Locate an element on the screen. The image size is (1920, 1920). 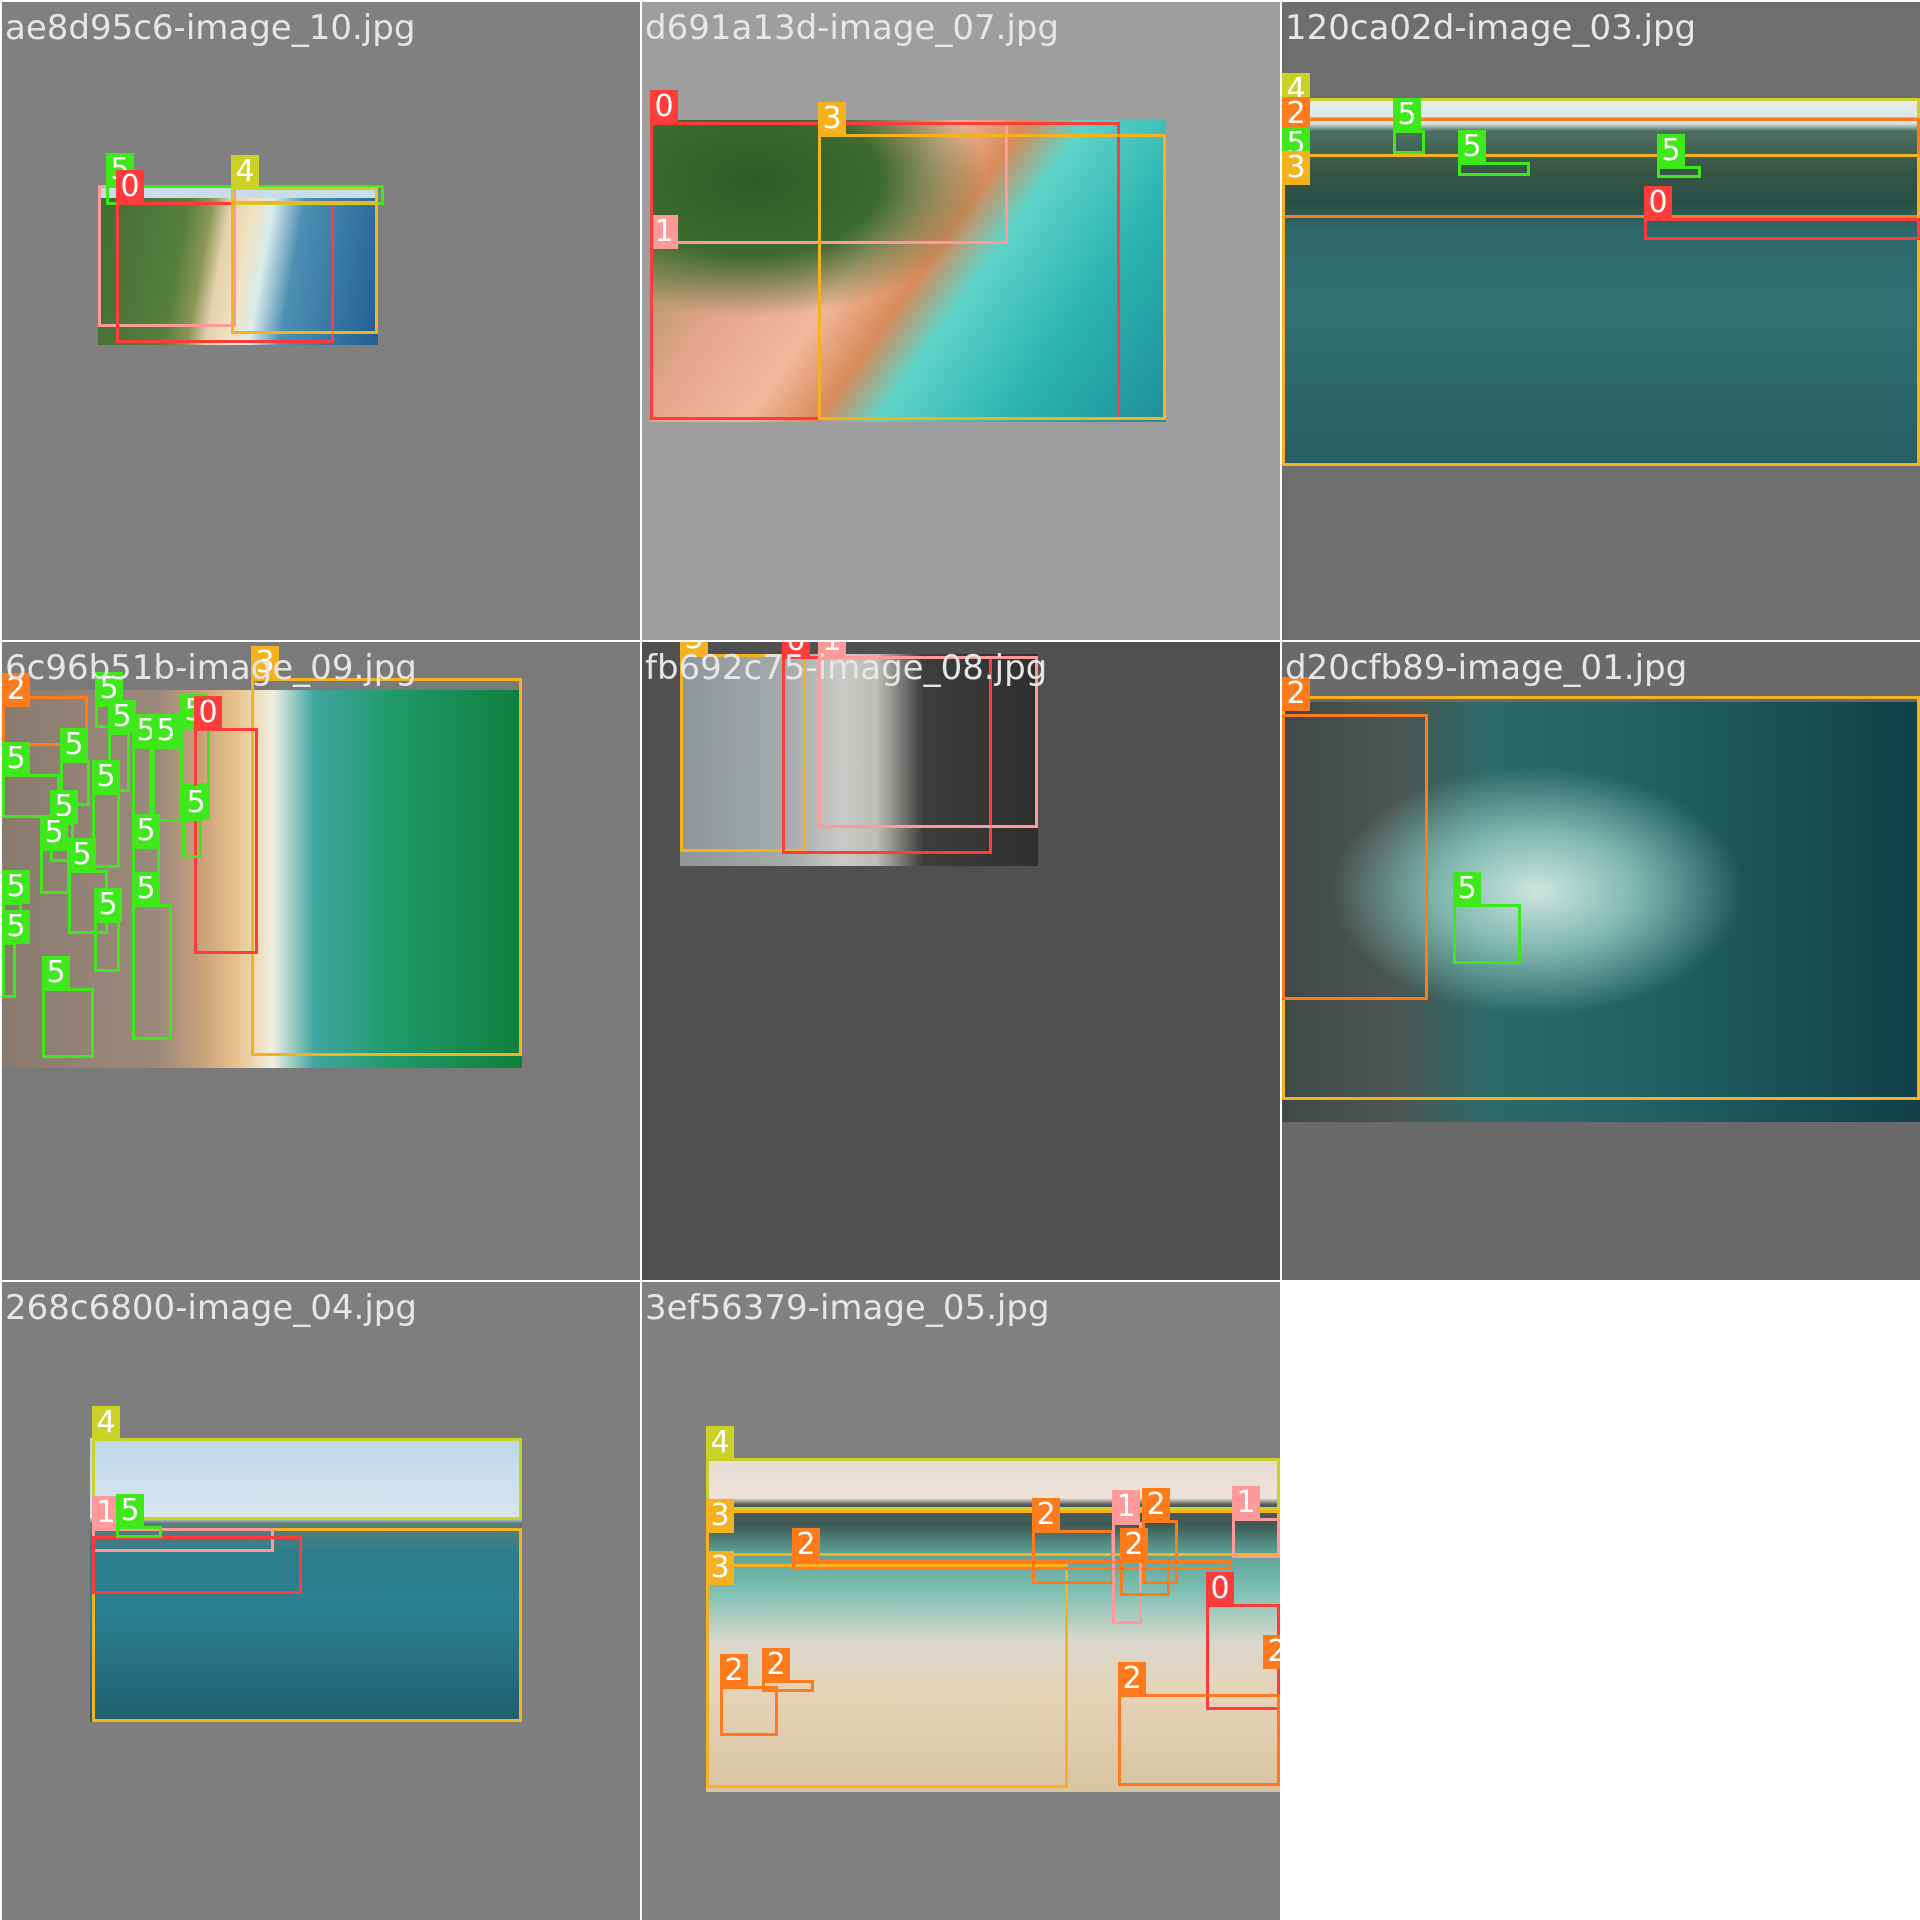
mosaic-tile-0: ae8d95c6-image_10.jpg 5 0 4 is located at coordinates (321, 321).